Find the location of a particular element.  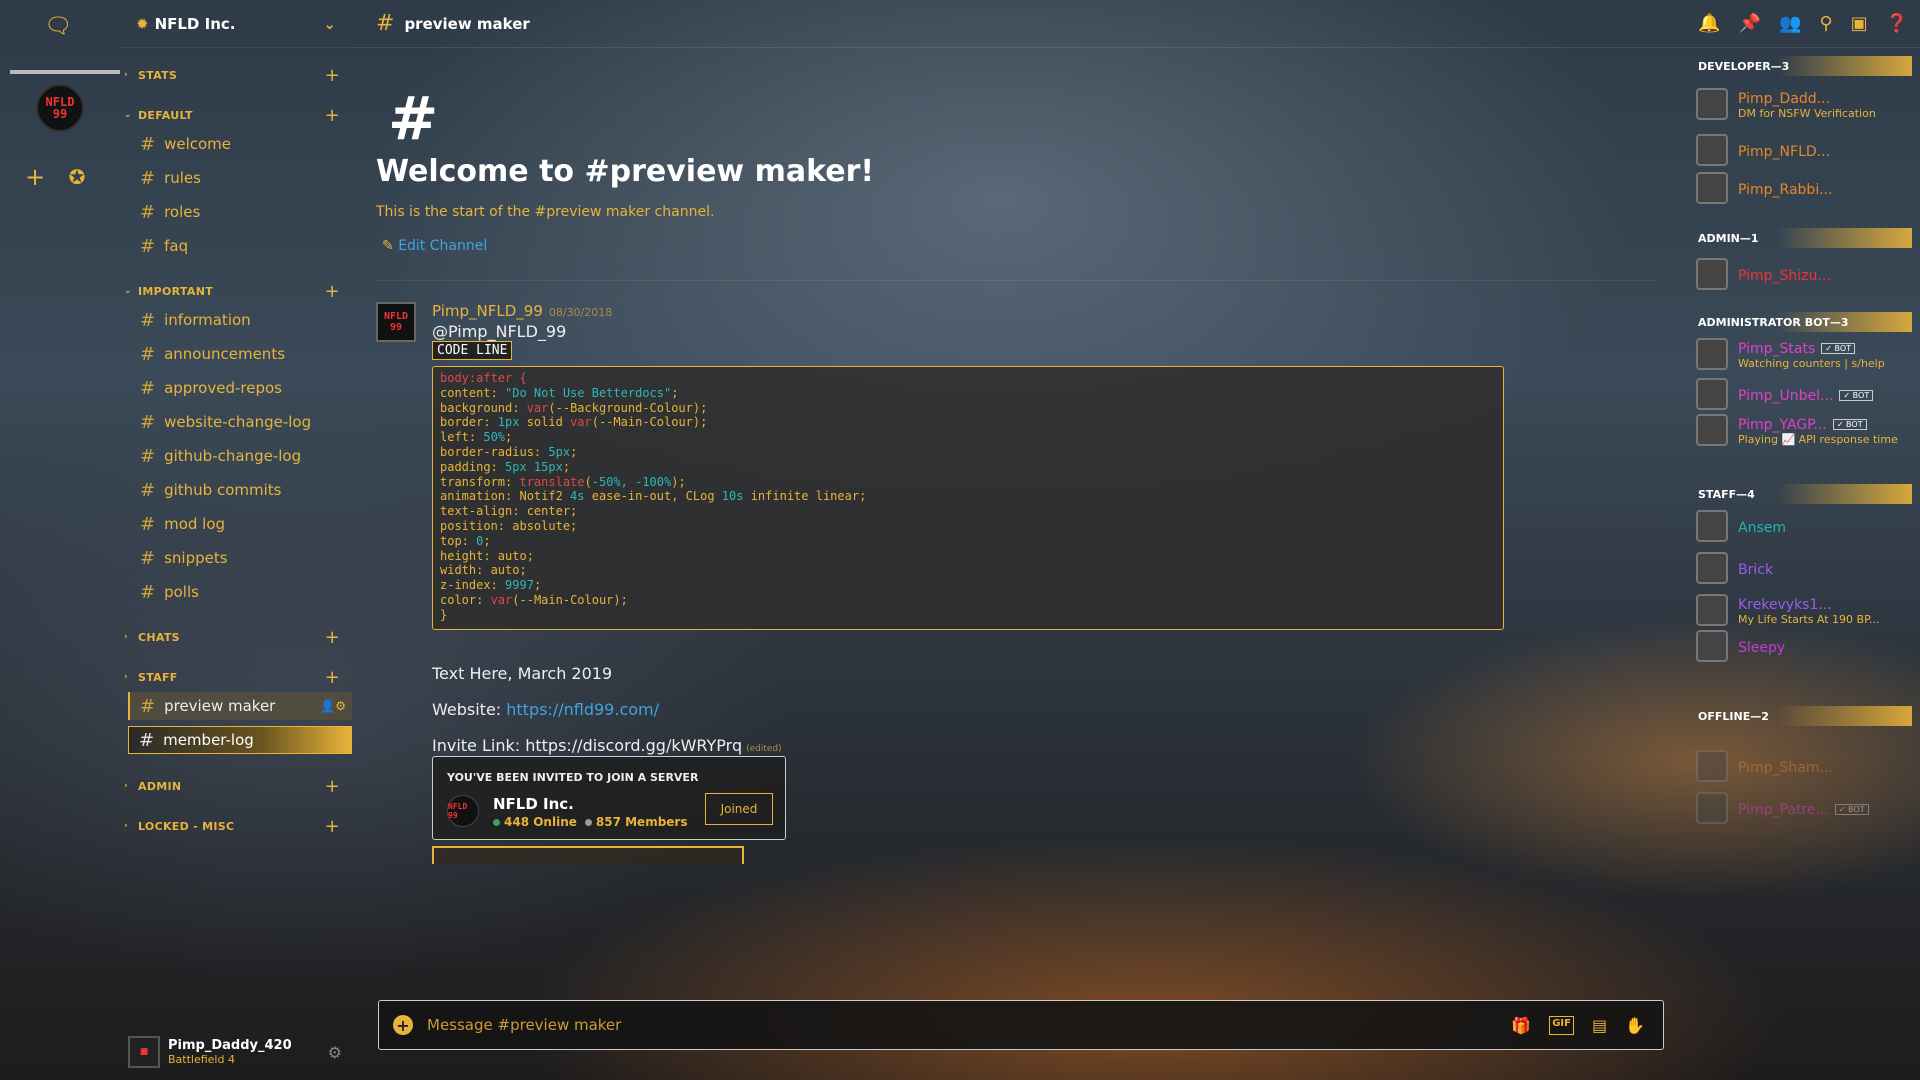

channel-mod-log: # mod log is located at coordinates (242, 524).